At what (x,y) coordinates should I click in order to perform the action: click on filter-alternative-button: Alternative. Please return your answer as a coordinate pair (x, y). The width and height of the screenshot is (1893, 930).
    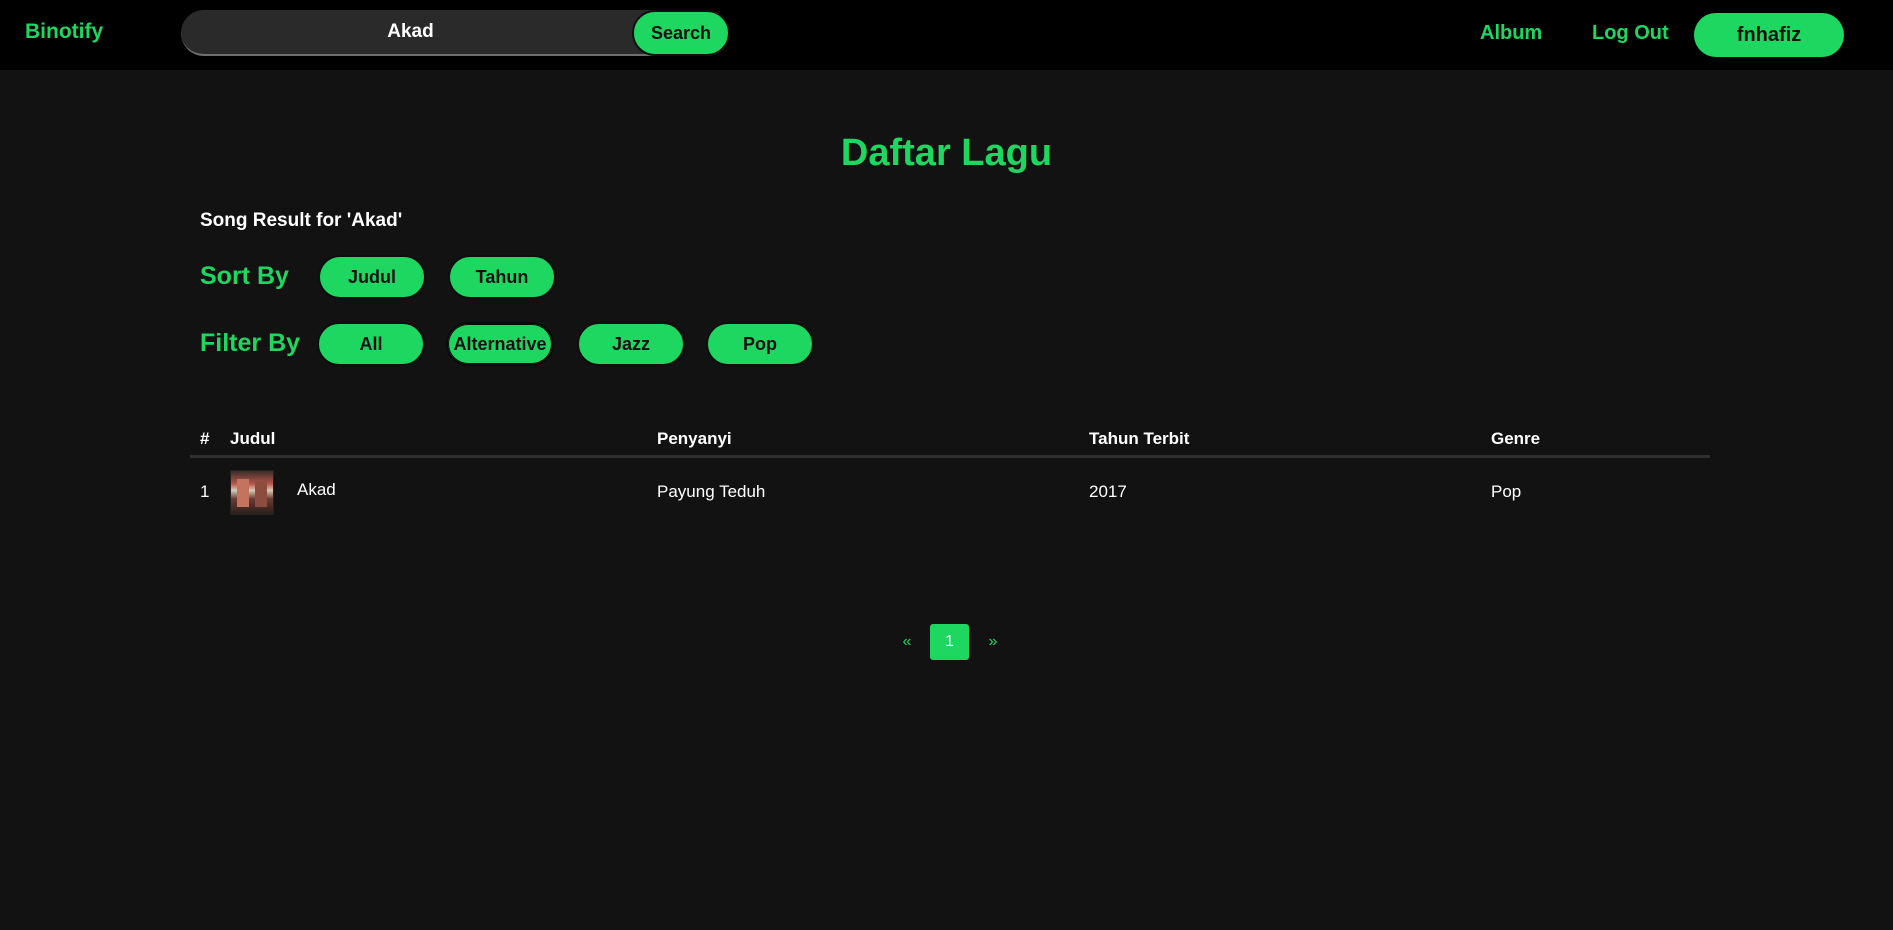
    Looking at the image, I should click on (500, 344).